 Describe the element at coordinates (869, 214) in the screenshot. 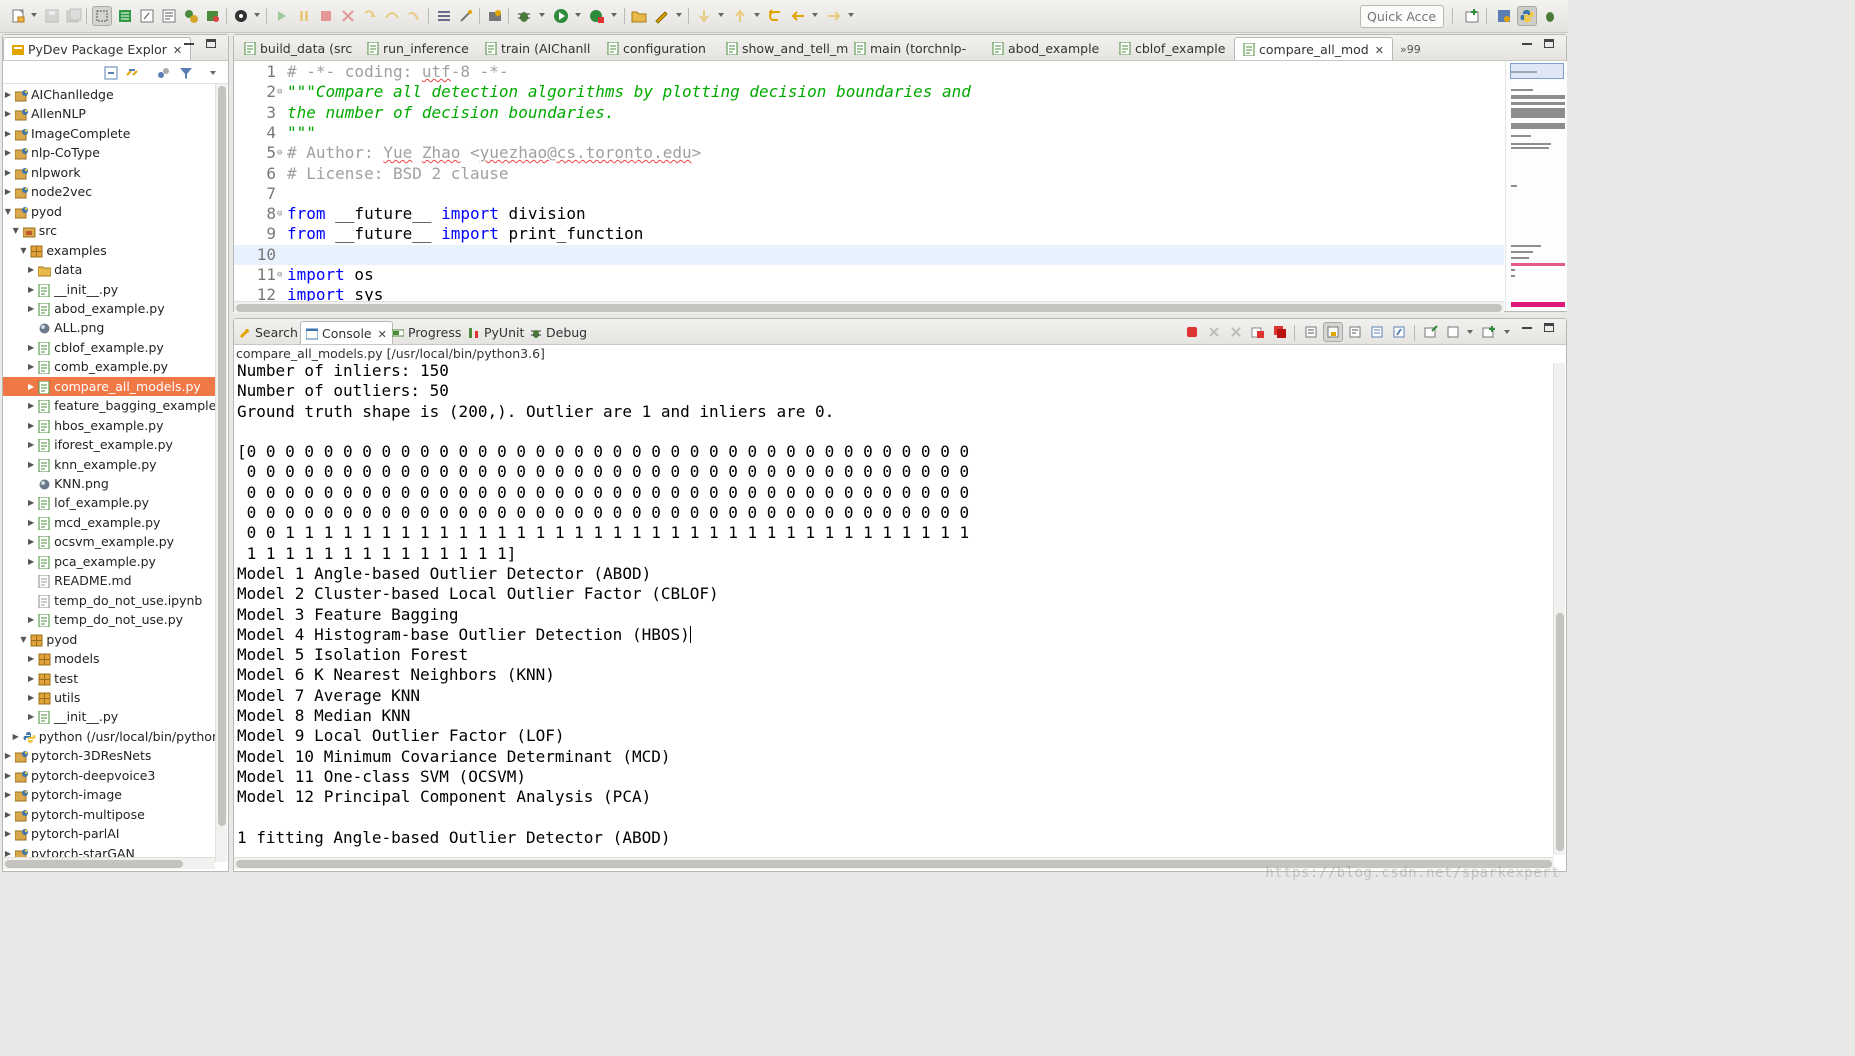

I see `code-line: 8 ⊖ from __future__ import division` at that location.